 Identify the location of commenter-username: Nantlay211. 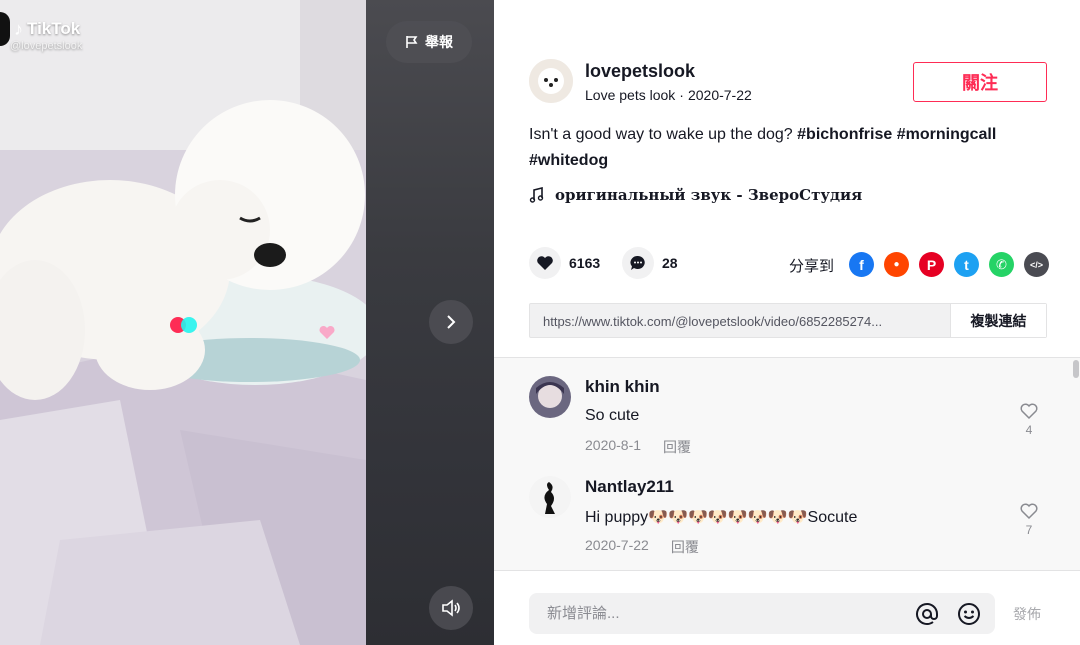
(629, 487).